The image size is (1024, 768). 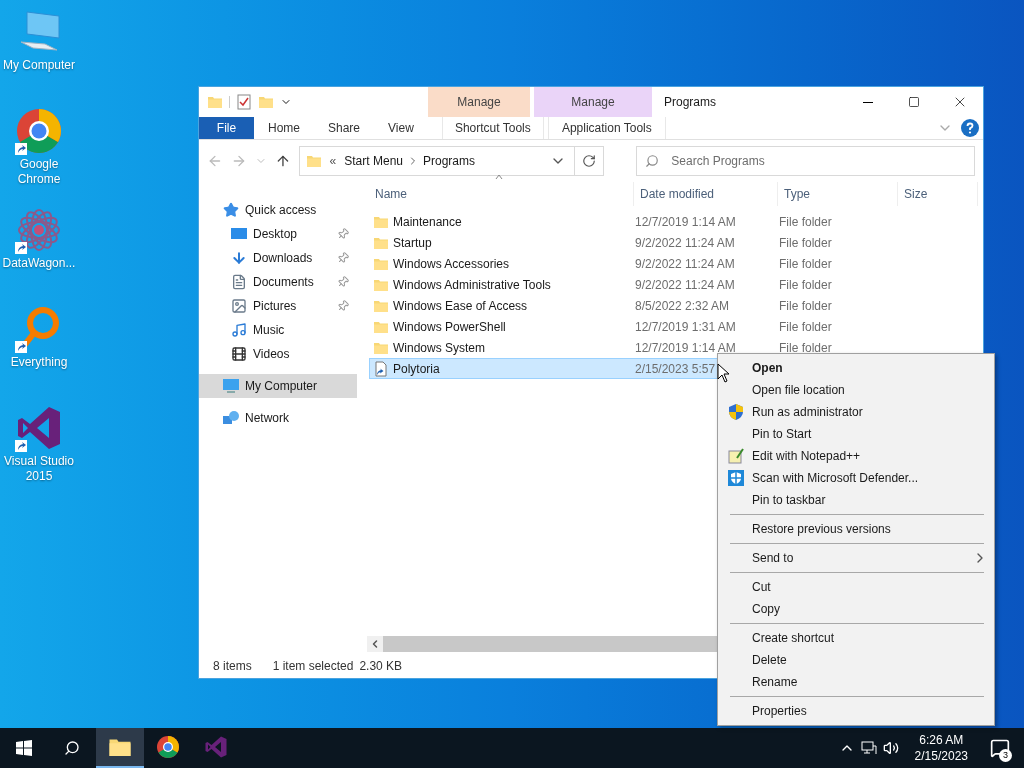 What do you see at coordinates (278, 330) in the screenshot?
I see `nav-item: Music` at bounding box center [278, 330].